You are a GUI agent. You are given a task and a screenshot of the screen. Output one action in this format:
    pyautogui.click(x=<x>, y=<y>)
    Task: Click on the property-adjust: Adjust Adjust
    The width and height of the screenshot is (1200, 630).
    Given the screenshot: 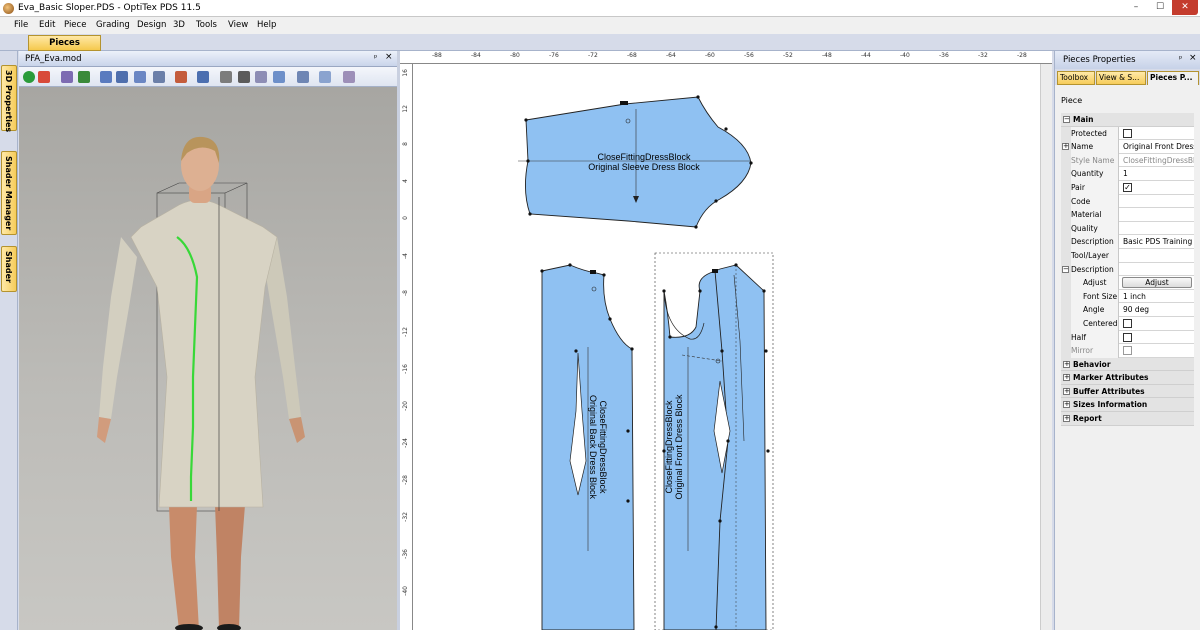 What is the action you would take?
    pyautogui.click(x=1127, y=283)
    